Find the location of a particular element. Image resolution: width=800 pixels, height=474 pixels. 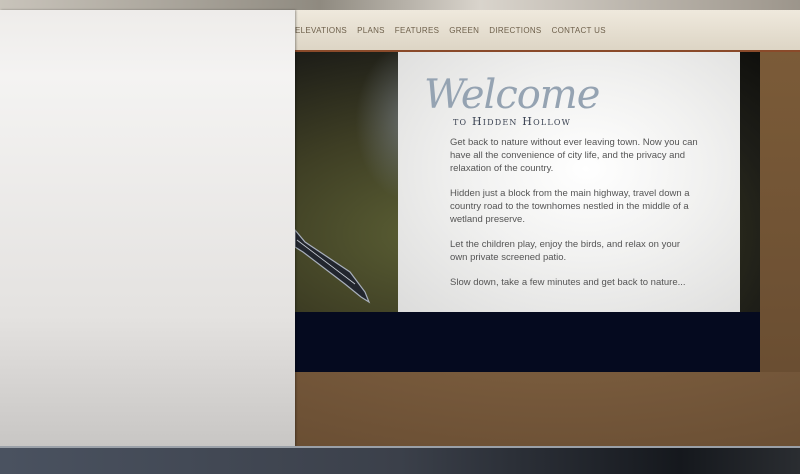

welcome-title: Welcome is located at coordinates (512, 95).